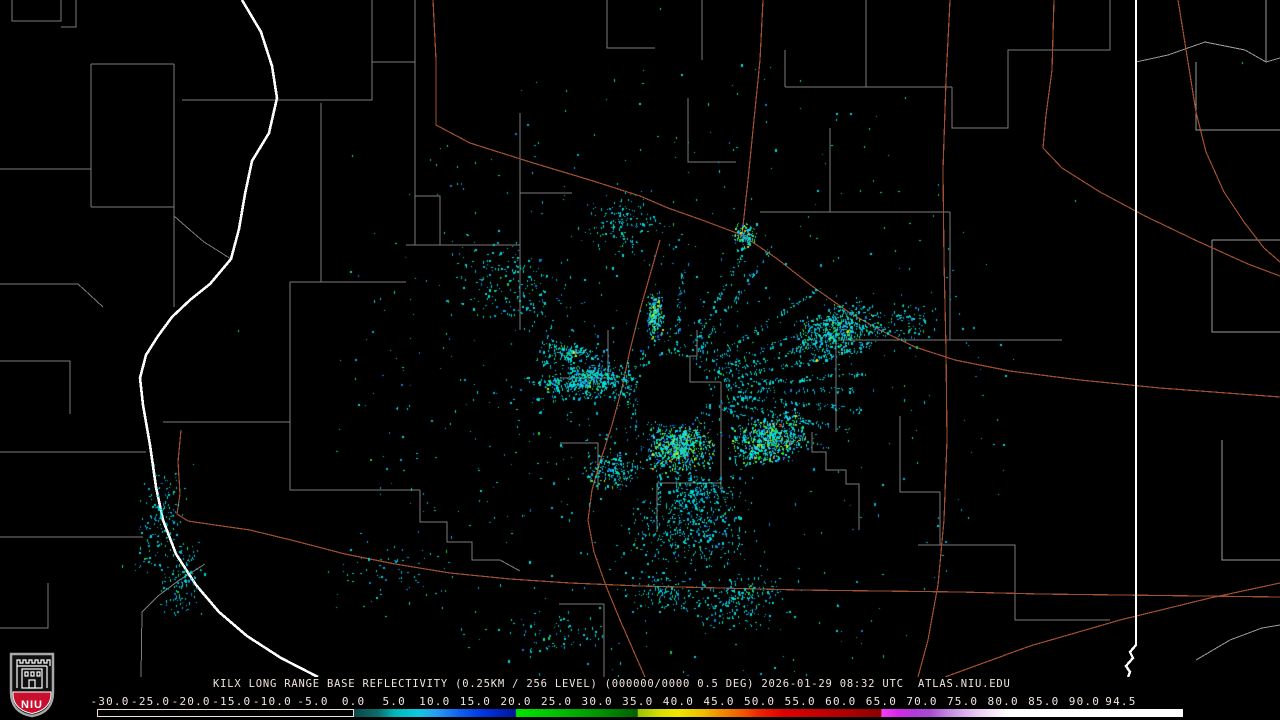 This screenshot has width=1280, height=720. I want to click on colorbar-tick-label: 50.0, so click(759, 701).